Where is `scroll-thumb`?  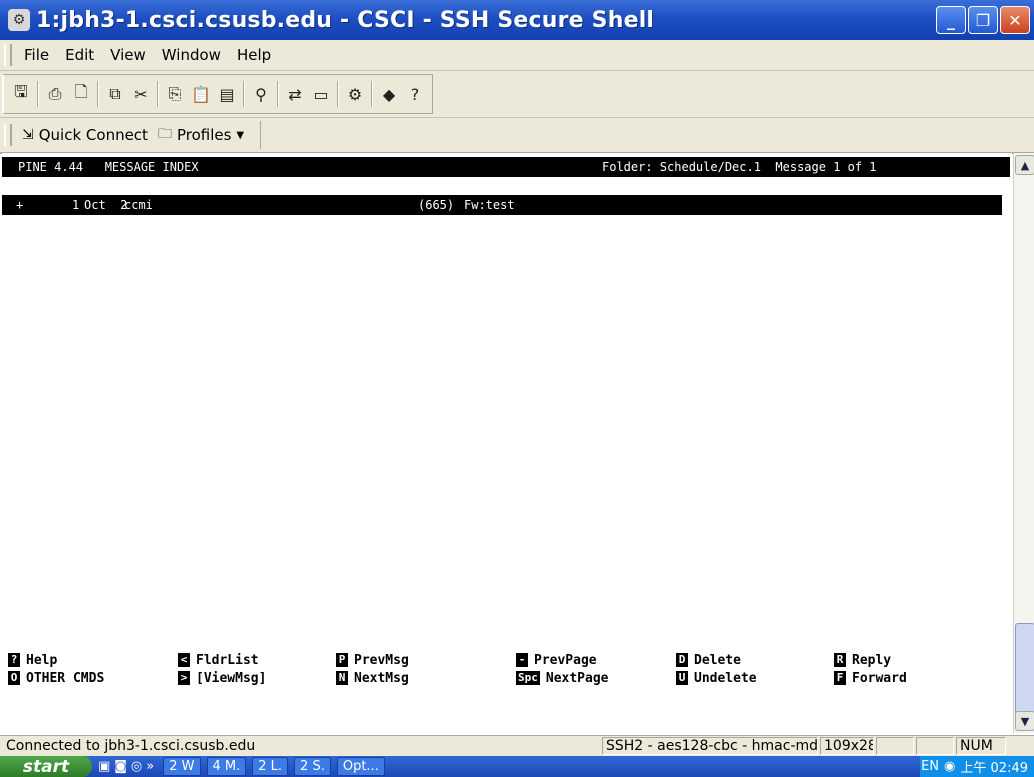 scroll-thumb is located at coordinates (1024, 669).